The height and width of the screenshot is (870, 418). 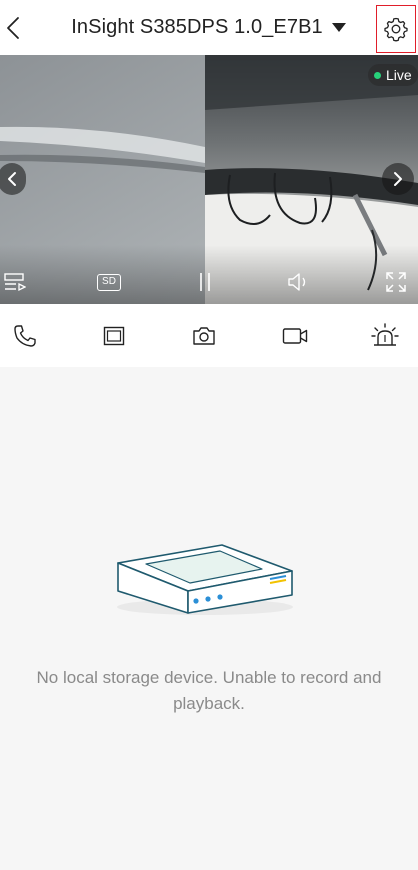 I want to click on split-screen-icon, so click(x=114, y=336).